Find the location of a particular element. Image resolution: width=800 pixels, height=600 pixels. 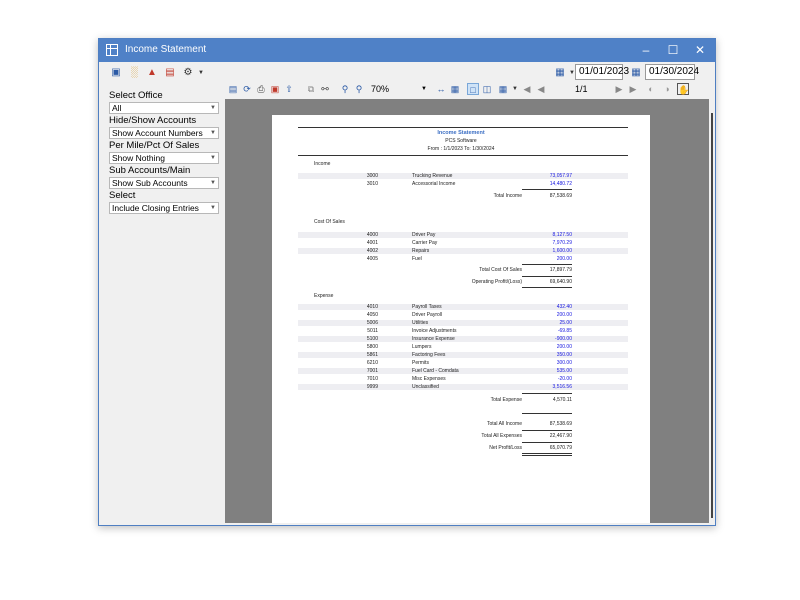

refresh-icon: ⟳ is located at coordinates (247, 89).